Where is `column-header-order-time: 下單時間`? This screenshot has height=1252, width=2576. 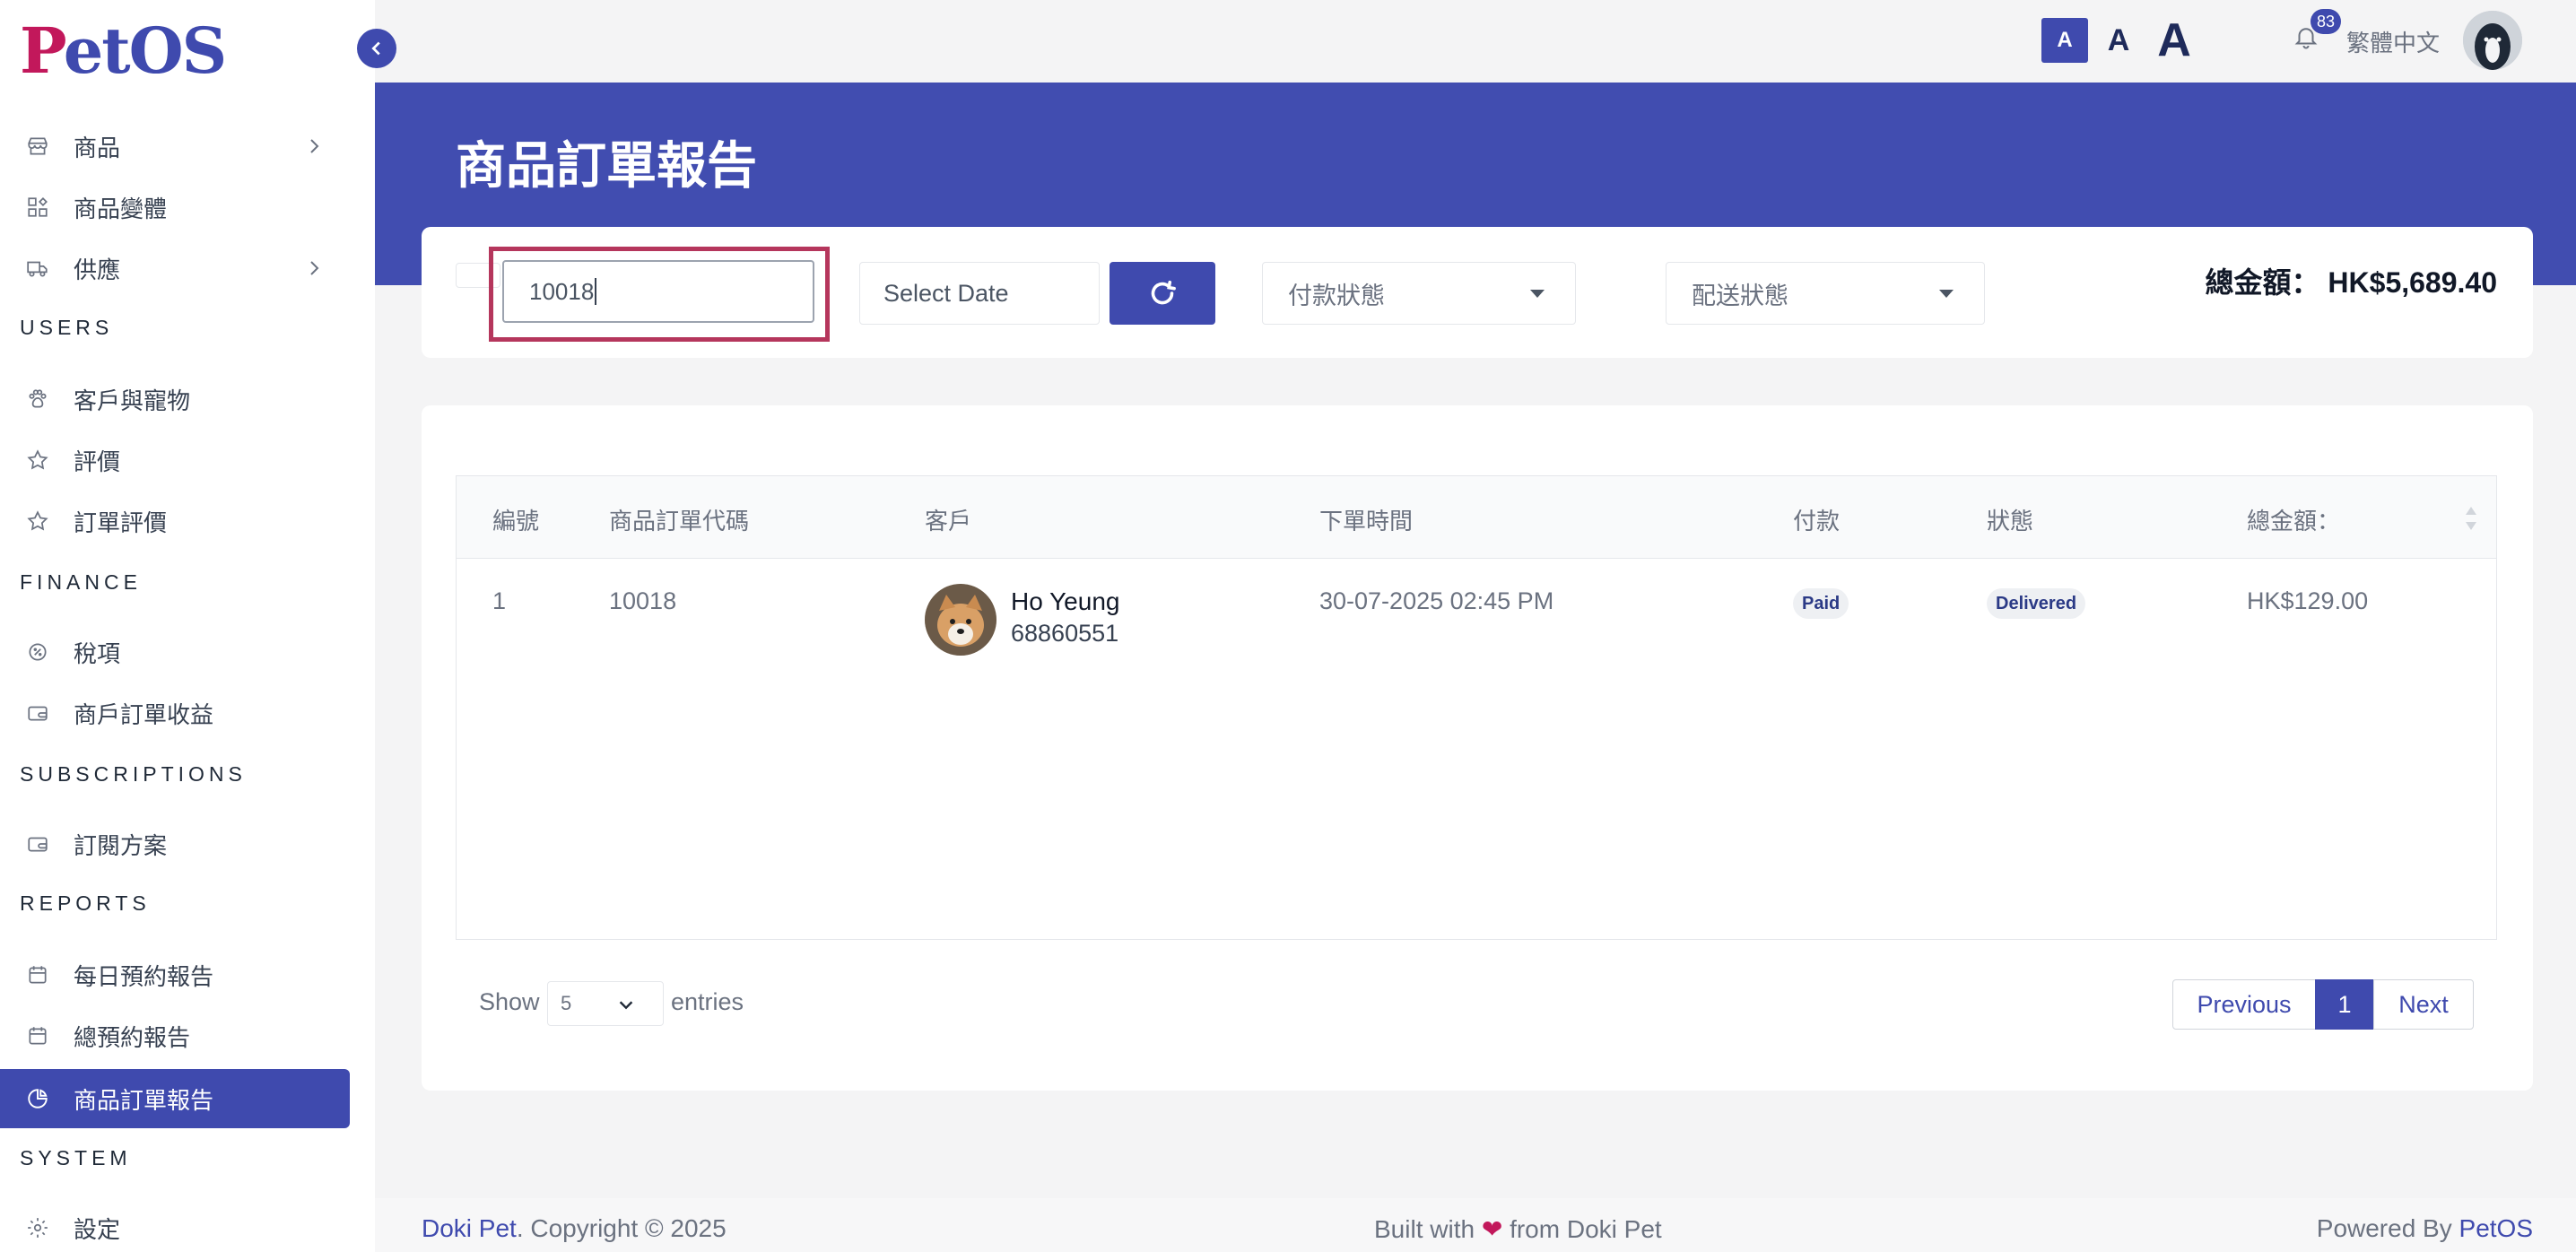
column-header-order-time: 下單時間 is located at coordinates (1366, 519).